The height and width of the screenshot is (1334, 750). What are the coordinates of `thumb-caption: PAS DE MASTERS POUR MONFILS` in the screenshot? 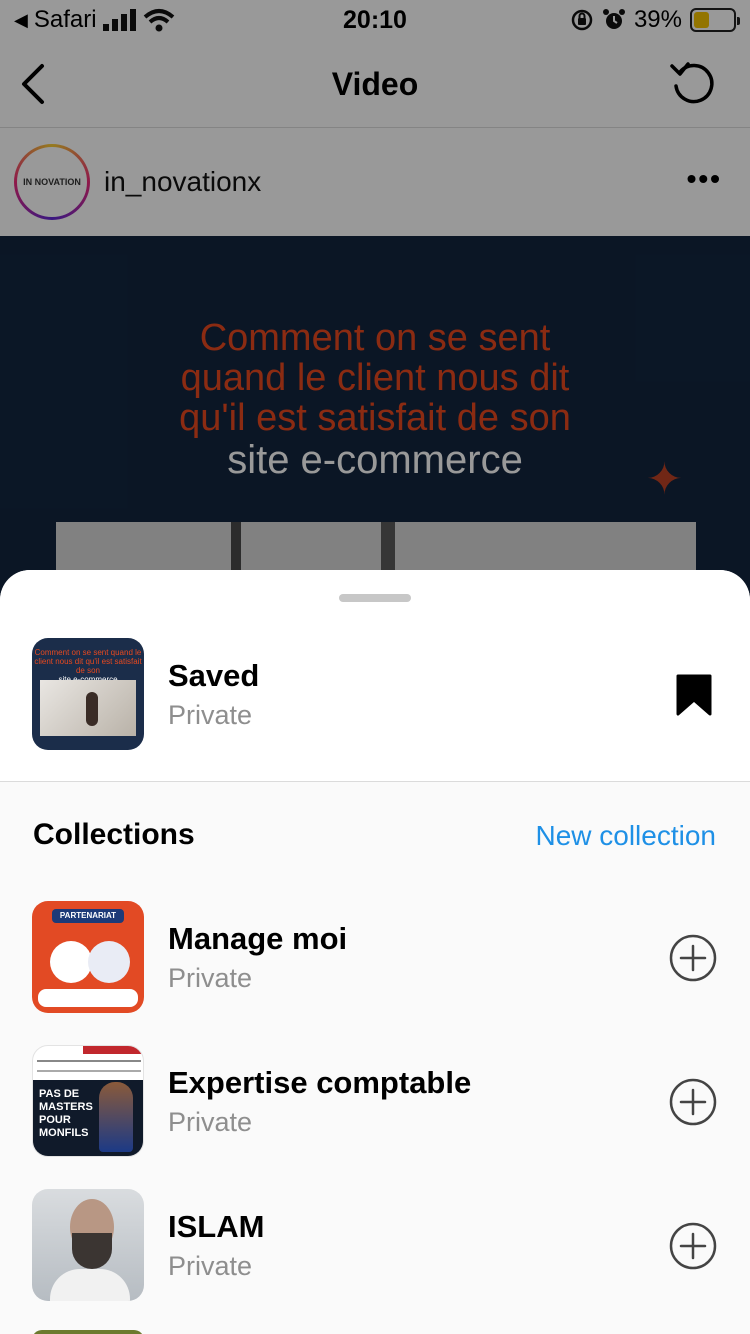 It's located at (66, 1113).